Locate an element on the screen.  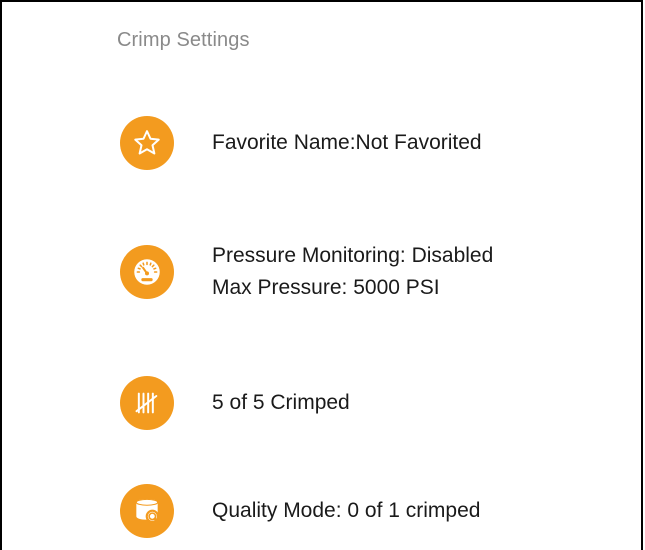
favorite-setting-item: Favorite Name:Not Favorited is located at coordinates (301, 143).